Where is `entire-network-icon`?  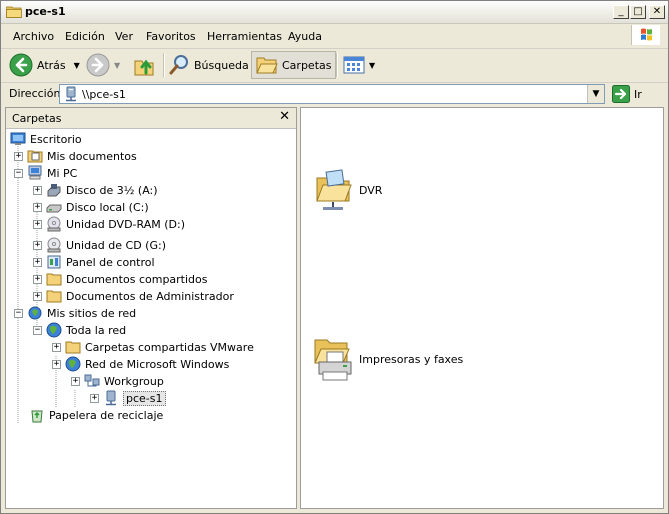 entire-network-icon is located at coordinates (54, 330).